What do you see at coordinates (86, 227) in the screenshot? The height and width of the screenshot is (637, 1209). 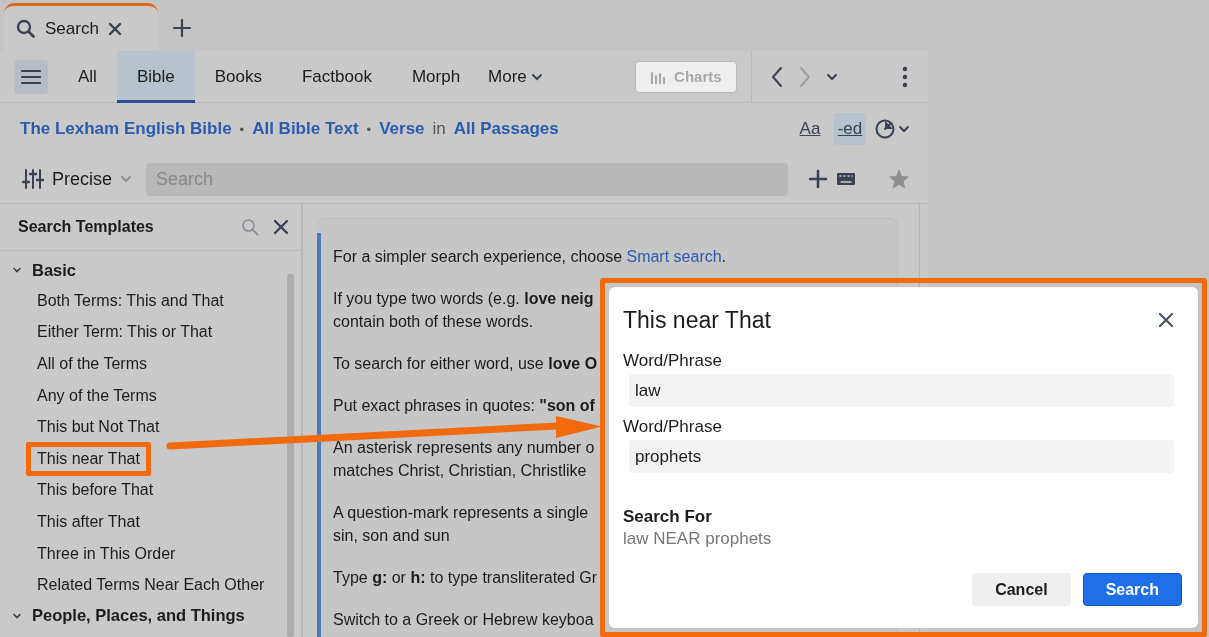 I see `panel-title: Search Templates` at bounding box center [86, 227].